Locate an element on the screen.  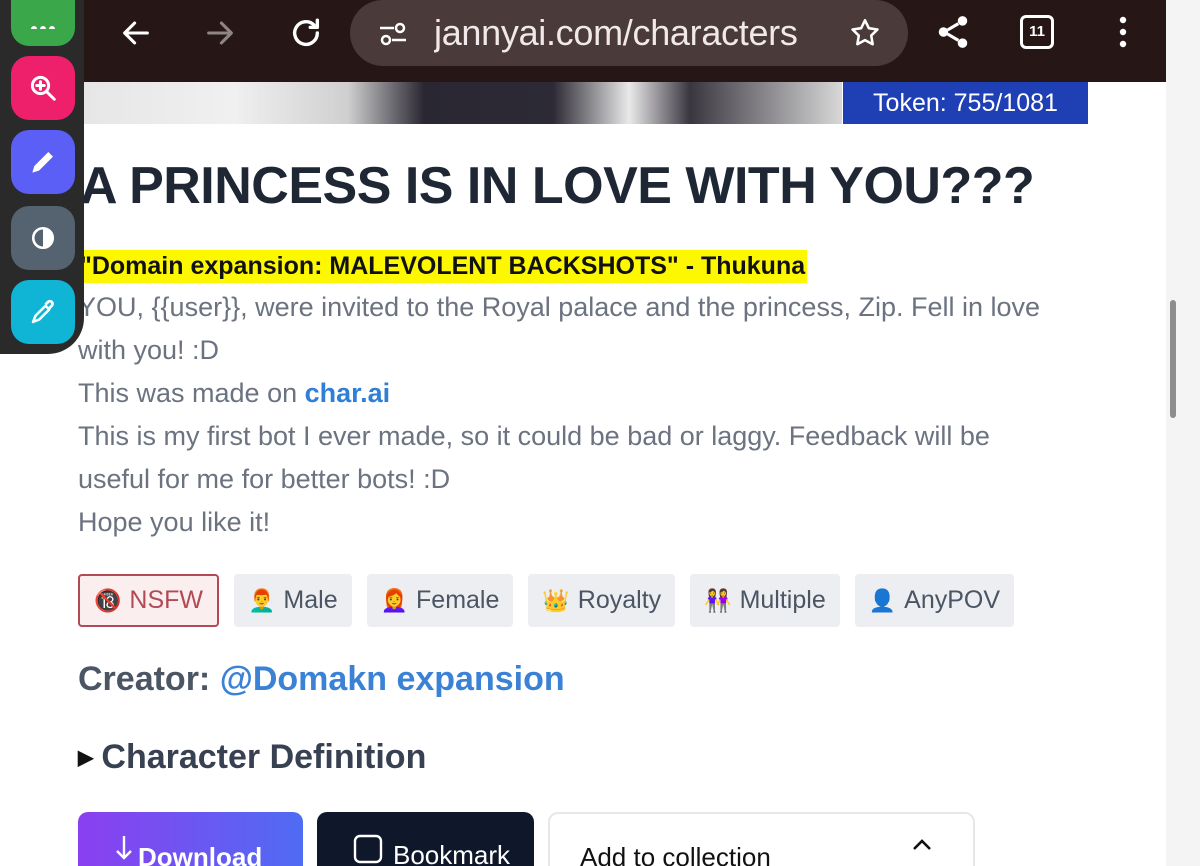
floating-toolbar is located at coordinates (42, 177).